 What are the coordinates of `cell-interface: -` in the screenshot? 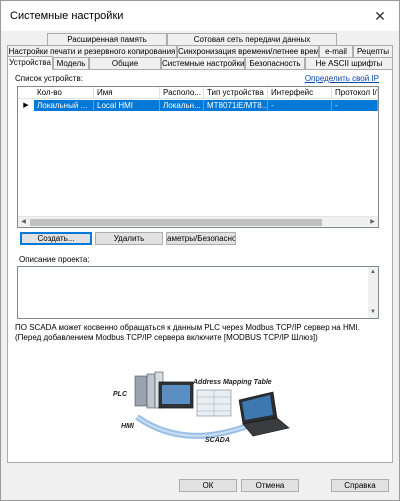 It's located at (300, 105).